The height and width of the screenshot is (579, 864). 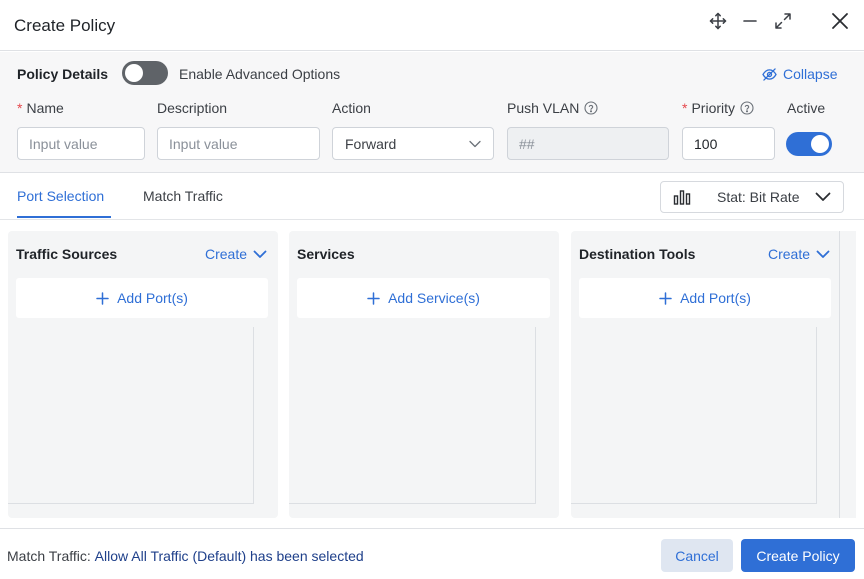 I want to click on traffic-sources-create-dropdown: Create, so click(x=236, y=254).